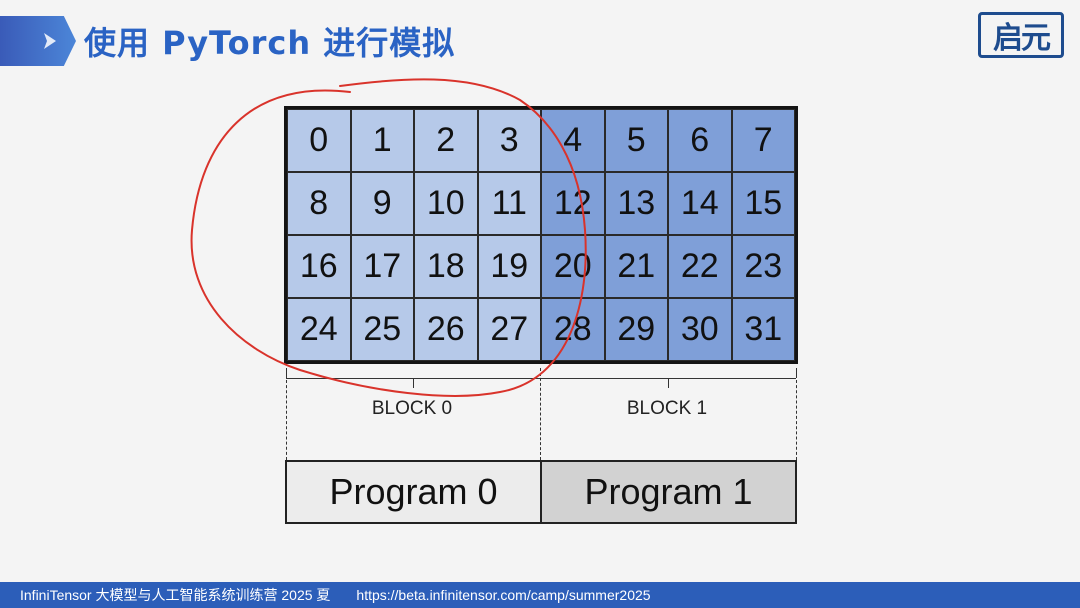 This screenshot has height=608, width=1080. What do you see at coordinates (382, 329) in the screenshot?
I see `grid-cell: 25` at bounding box center [382, 329].